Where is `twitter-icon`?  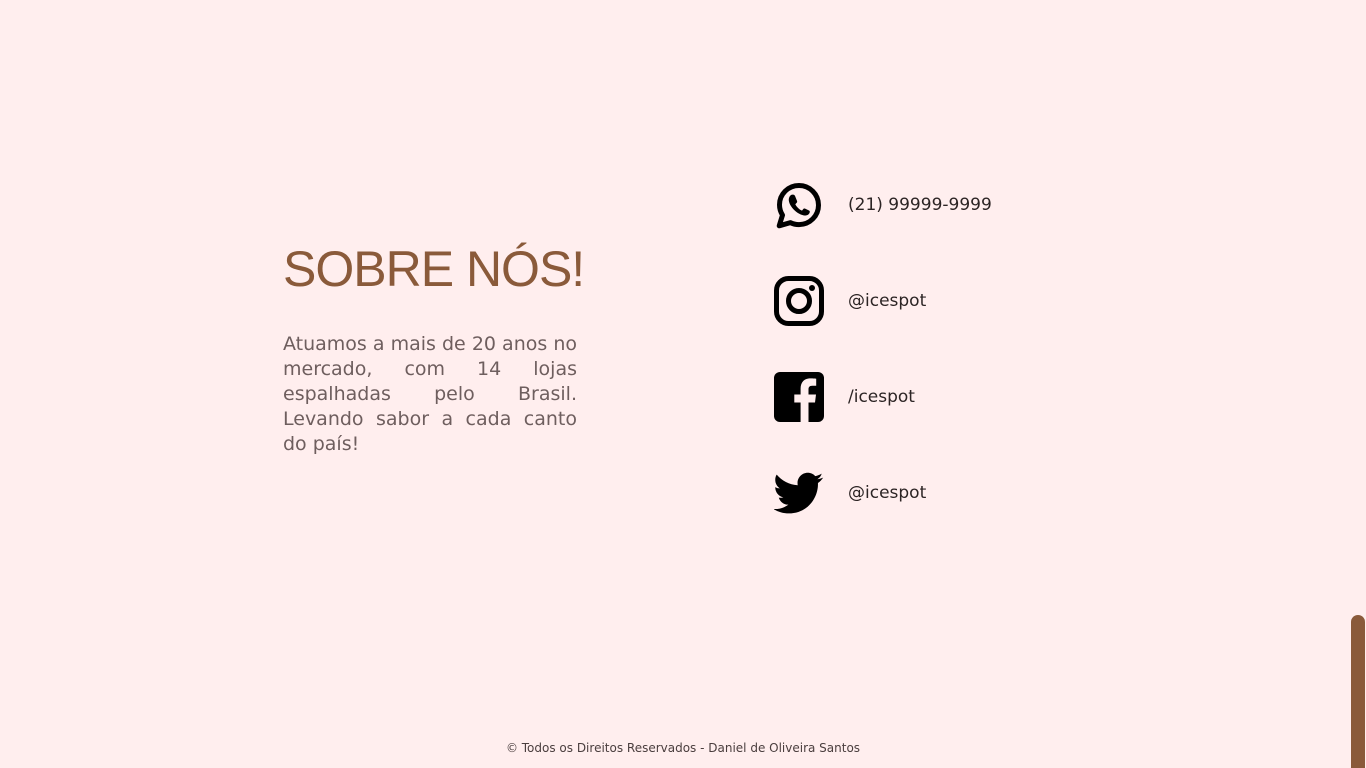 twitter-icon is located at coordinates (799, 493).